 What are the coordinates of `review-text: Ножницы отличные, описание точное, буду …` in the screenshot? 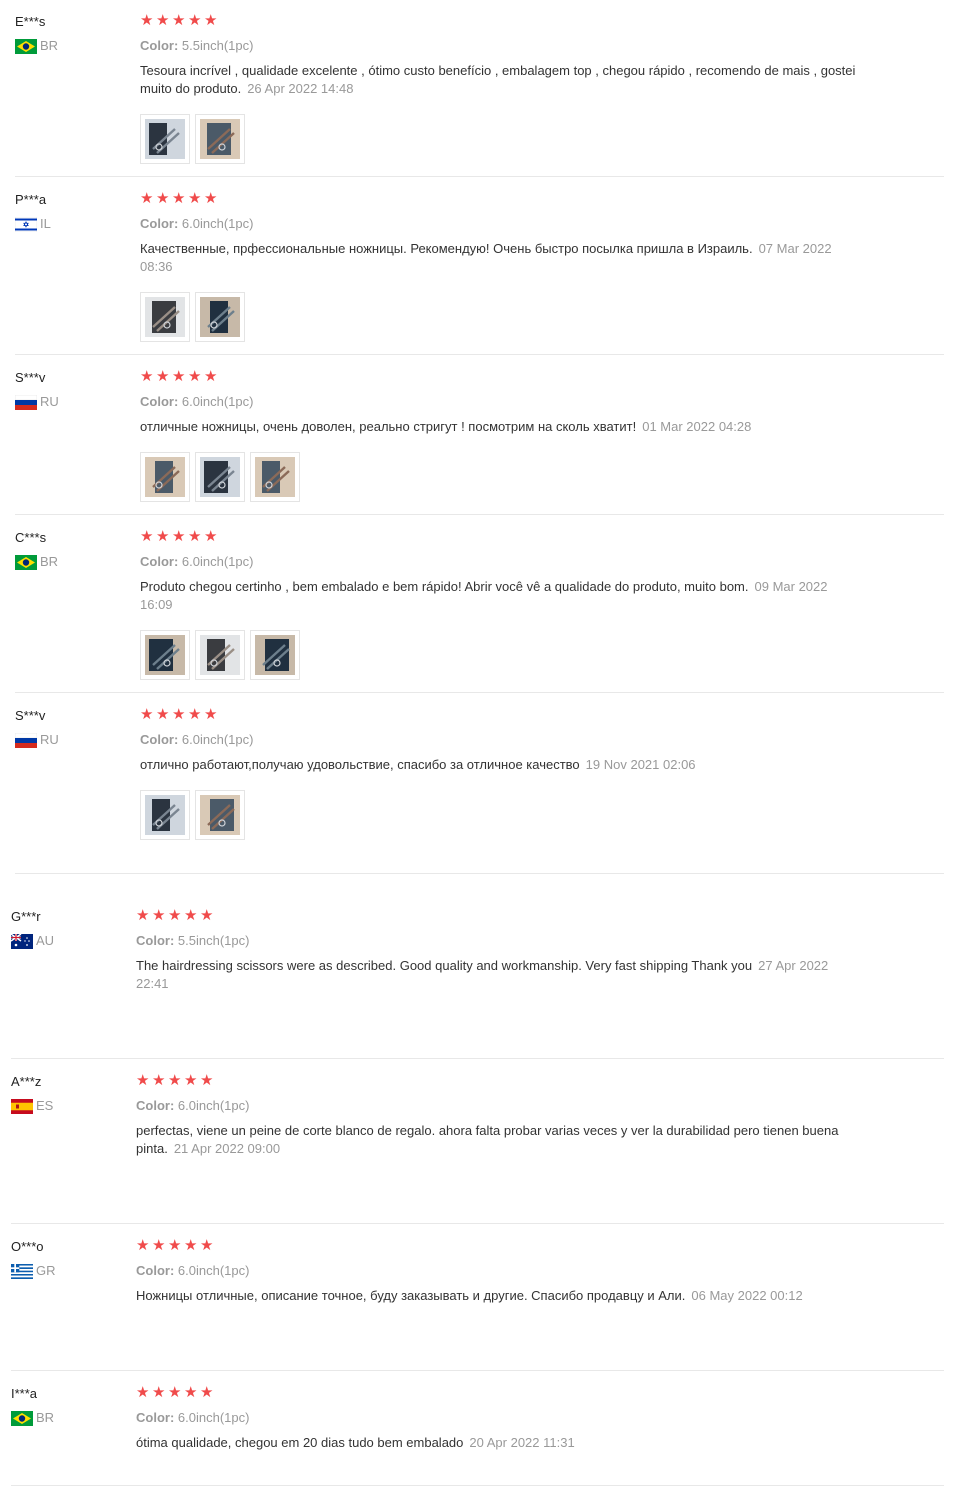 It's located at (496, 1296).